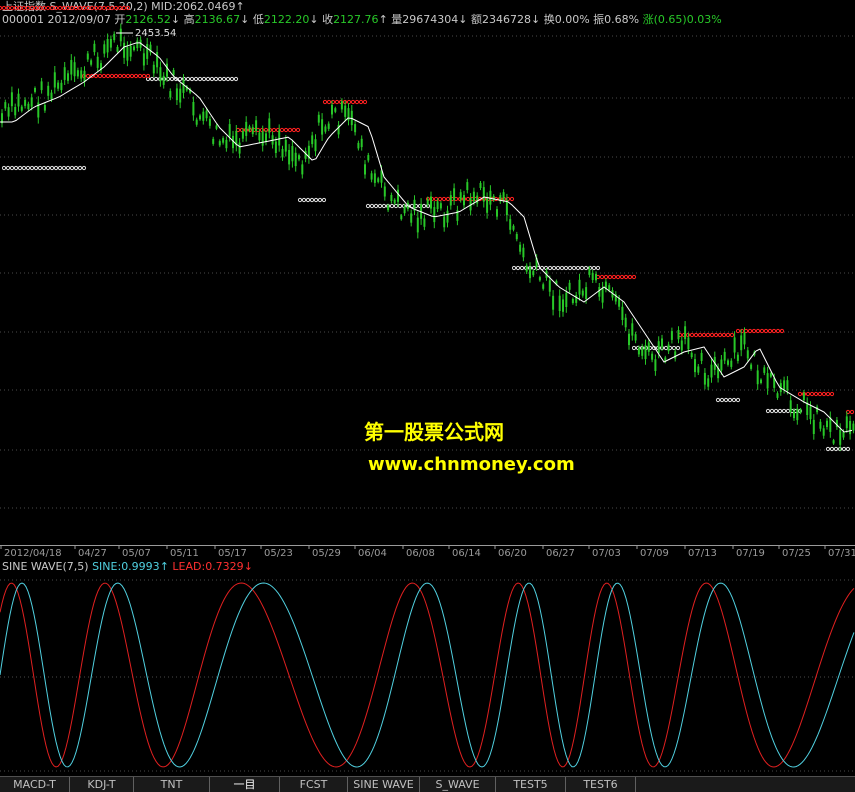  I want to click on axis-date-label: 05/17, so click(232, 553).